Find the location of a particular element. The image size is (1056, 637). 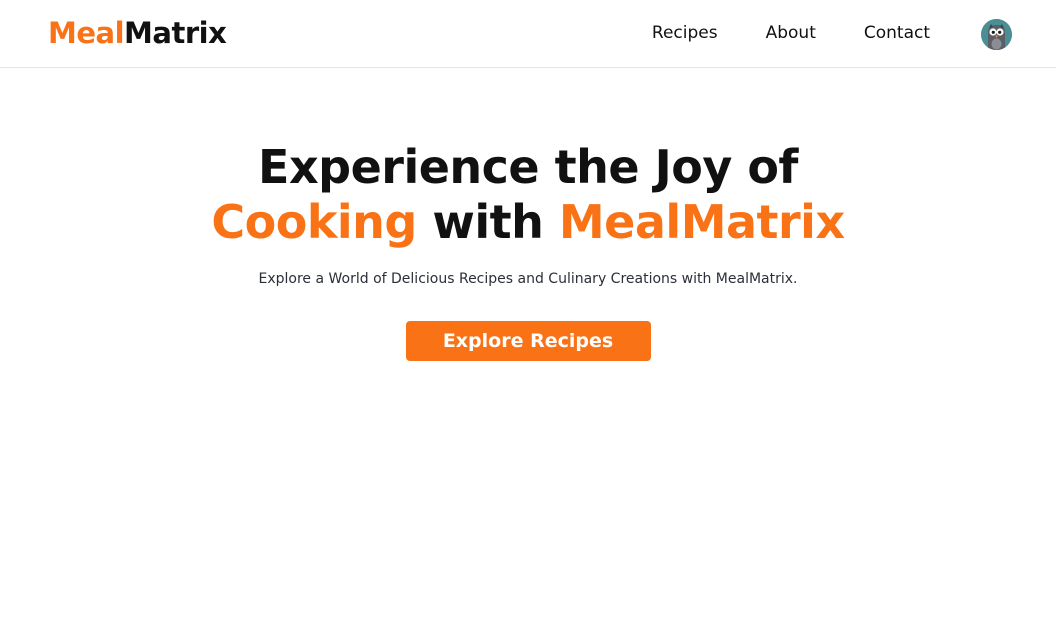

nav-link-about: About is located at coordinates (791, 33).